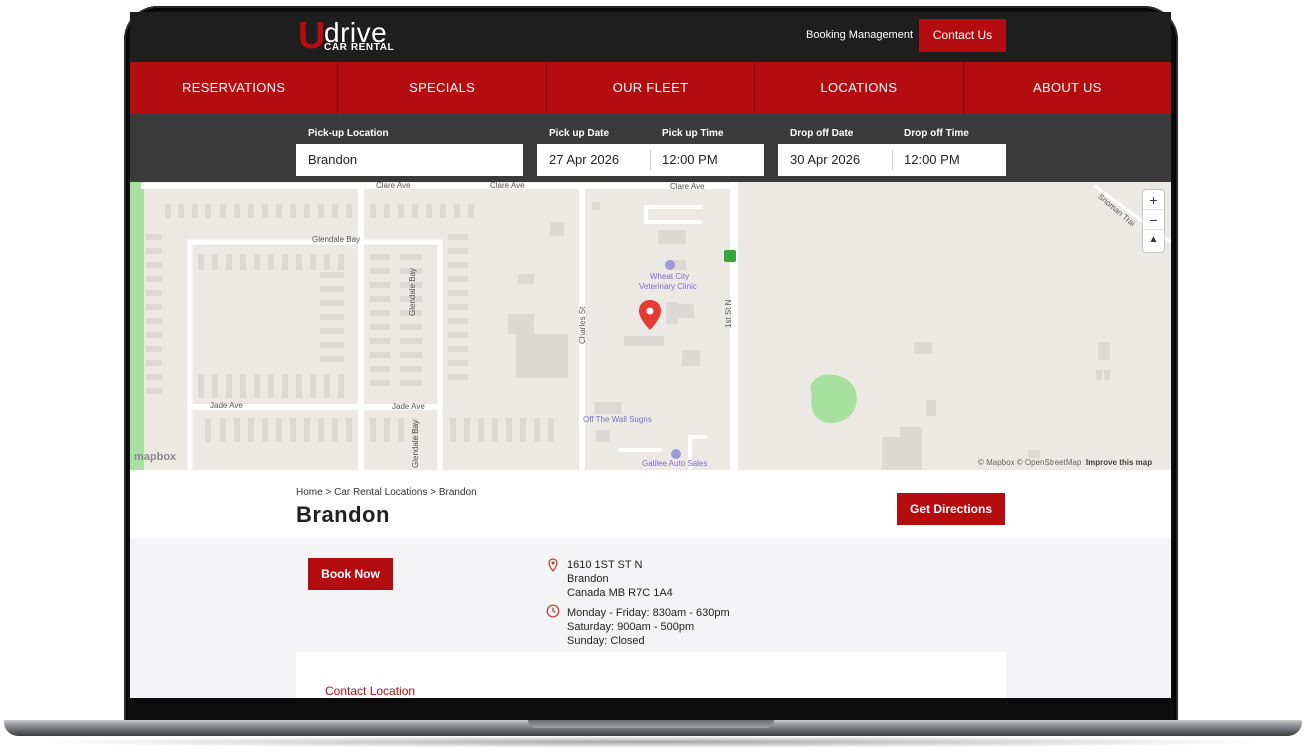 The image size is (1306, 752). I want to click on dropoff-date-label: Drop off Date, so click(822, 133).